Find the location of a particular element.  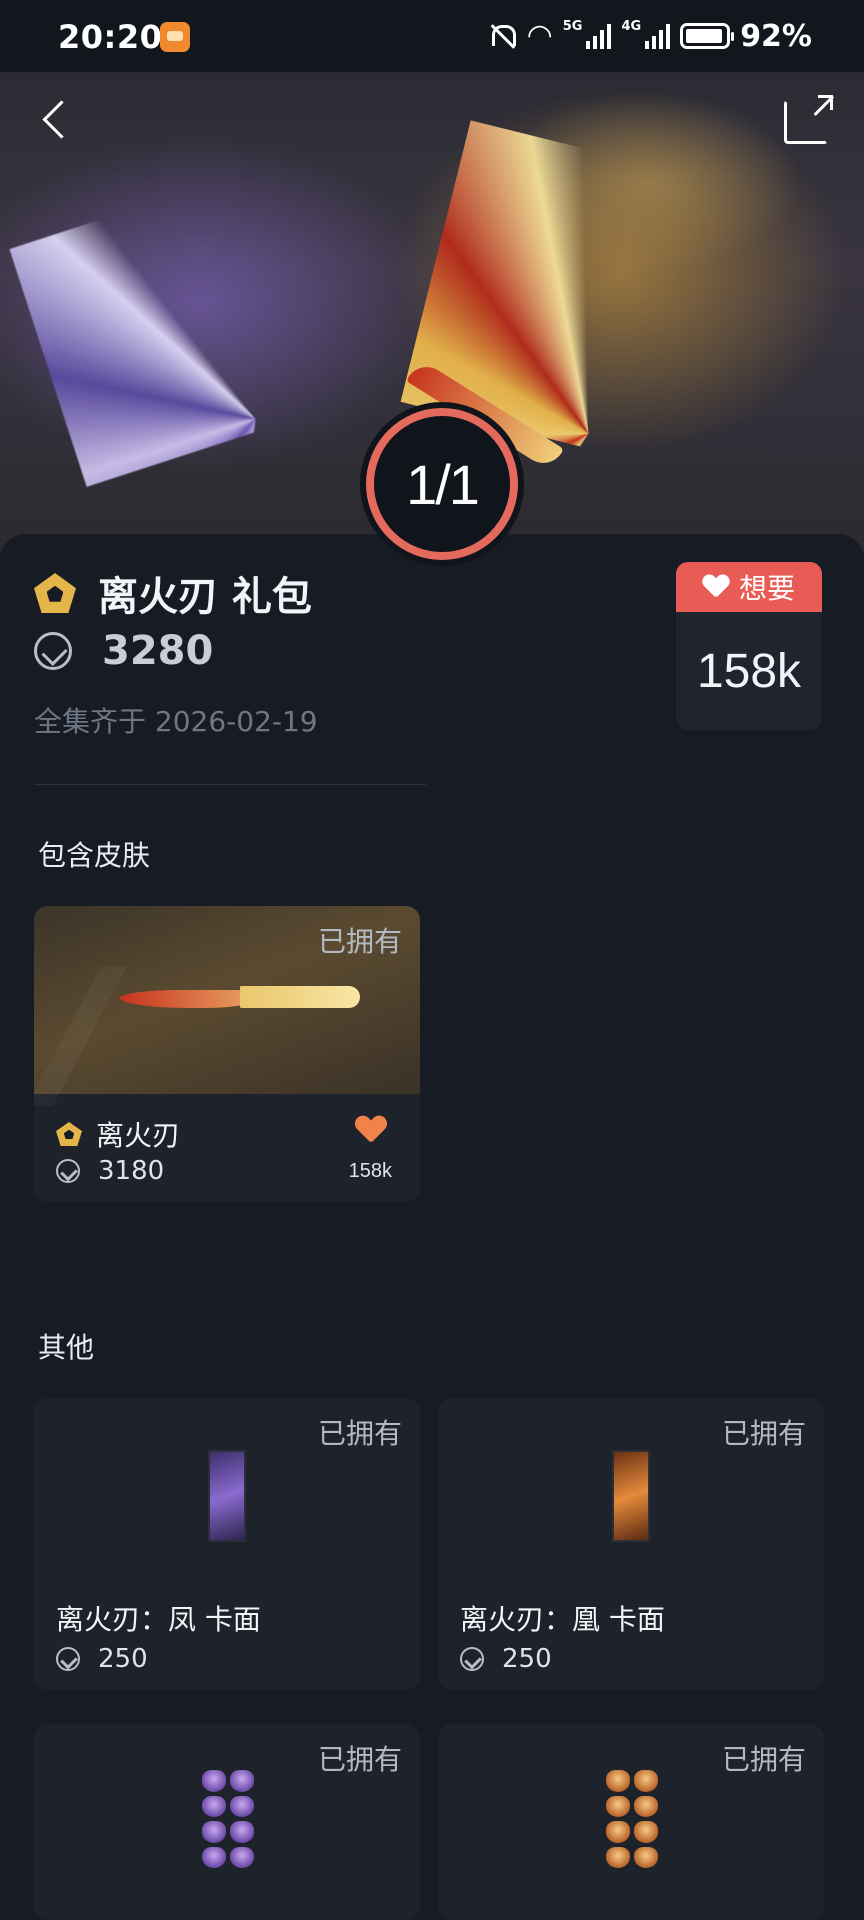

status-time: 20:20 is located at coordinates (110, 37).